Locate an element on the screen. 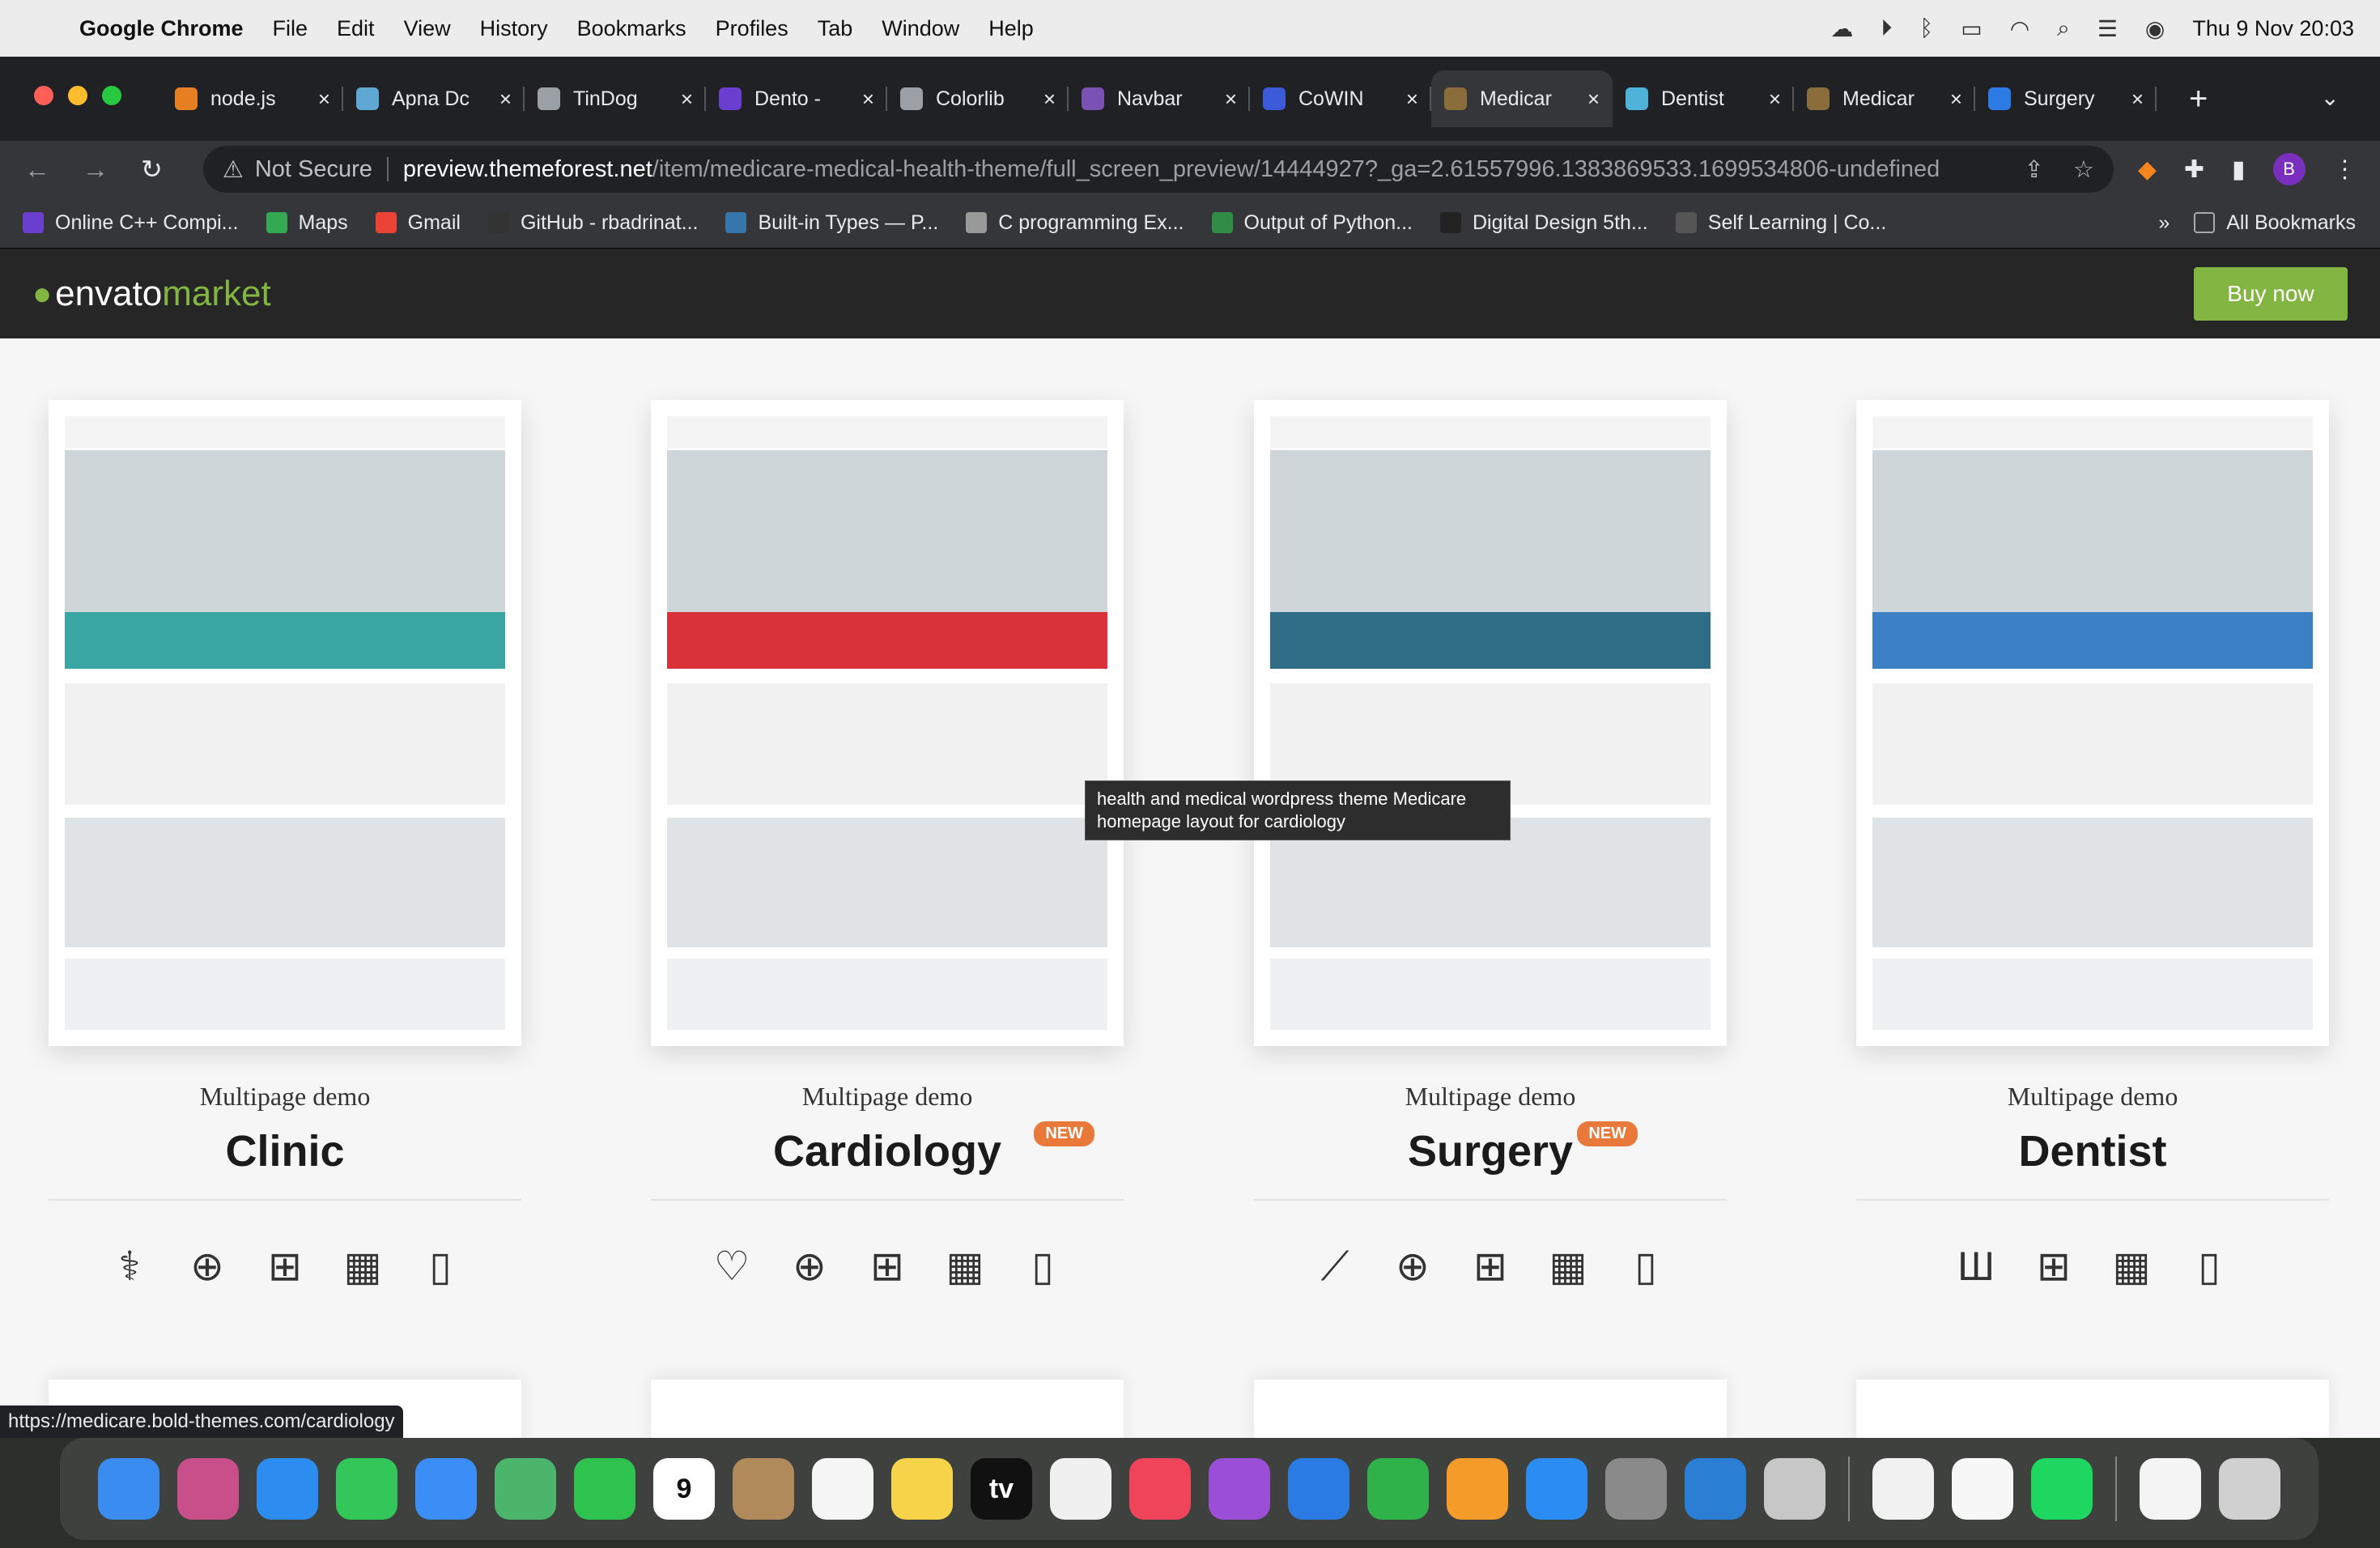  reload-icon: ↻ is located at coordinates (152, 169).